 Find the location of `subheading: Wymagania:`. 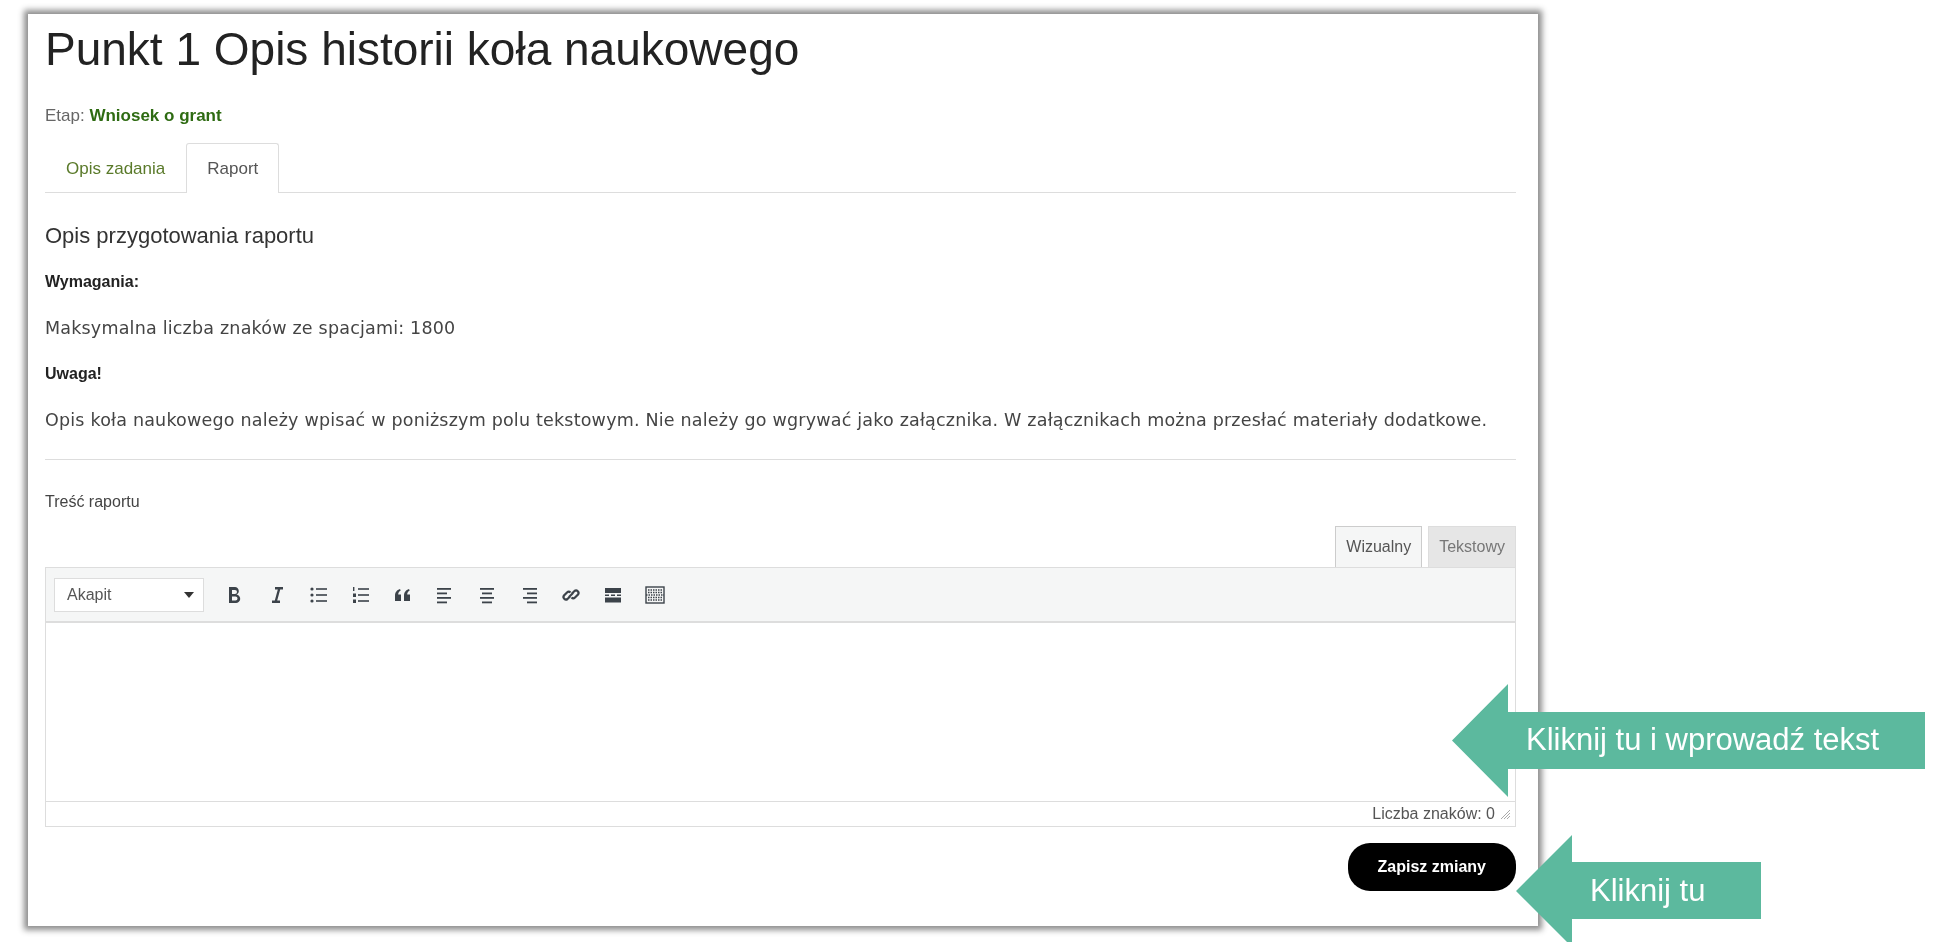

subheading: Wymagania: is located at coordinates (92, 281).